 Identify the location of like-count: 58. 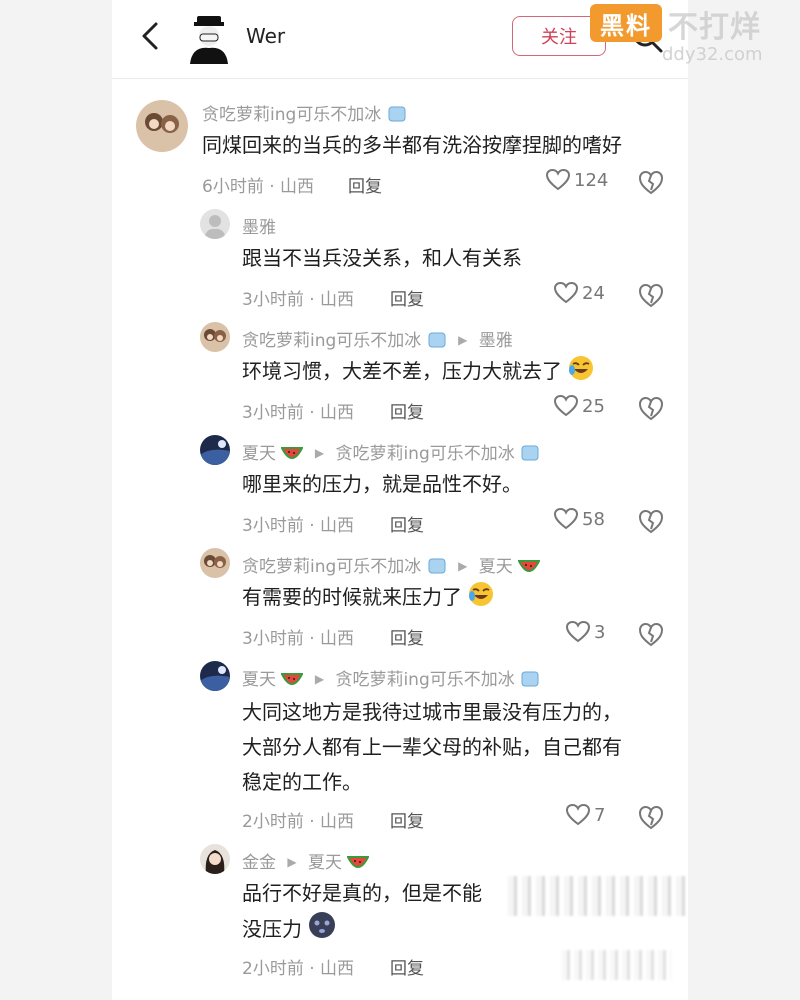
(593, 519).